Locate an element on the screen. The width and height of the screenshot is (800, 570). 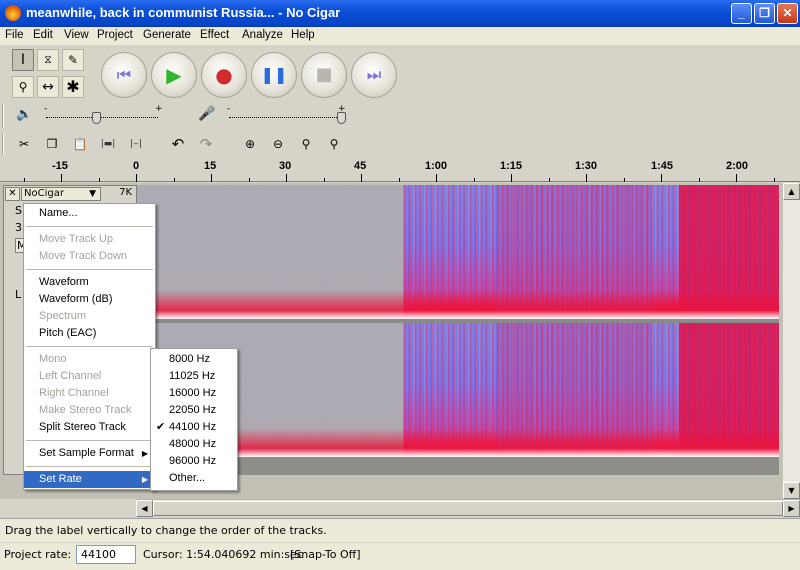
menu-item-waveform: Waveform is located at coordinates (89, 282).